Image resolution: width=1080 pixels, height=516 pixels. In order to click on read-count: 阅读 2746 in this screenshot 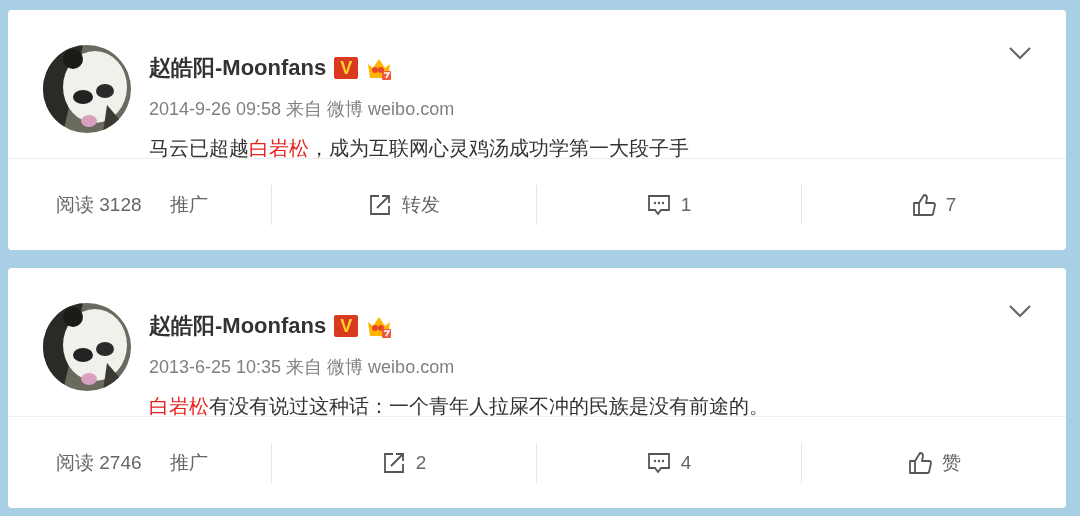, I will do `click(99, 462)`.